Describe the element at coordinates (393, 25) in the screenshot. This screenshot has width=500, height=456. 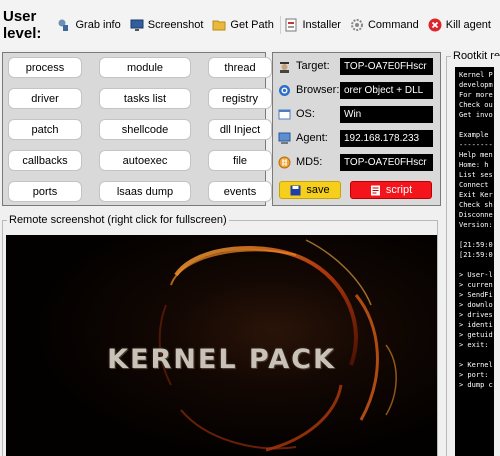
I see `command-label: Command` at that location.